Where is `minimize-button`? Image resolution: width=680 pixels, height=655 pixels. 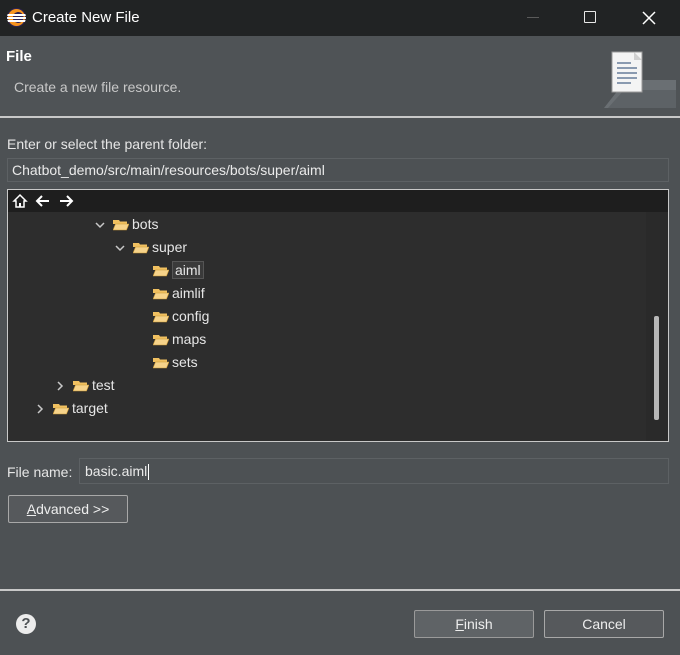
minimize-button is located at coordinates (533, 18).